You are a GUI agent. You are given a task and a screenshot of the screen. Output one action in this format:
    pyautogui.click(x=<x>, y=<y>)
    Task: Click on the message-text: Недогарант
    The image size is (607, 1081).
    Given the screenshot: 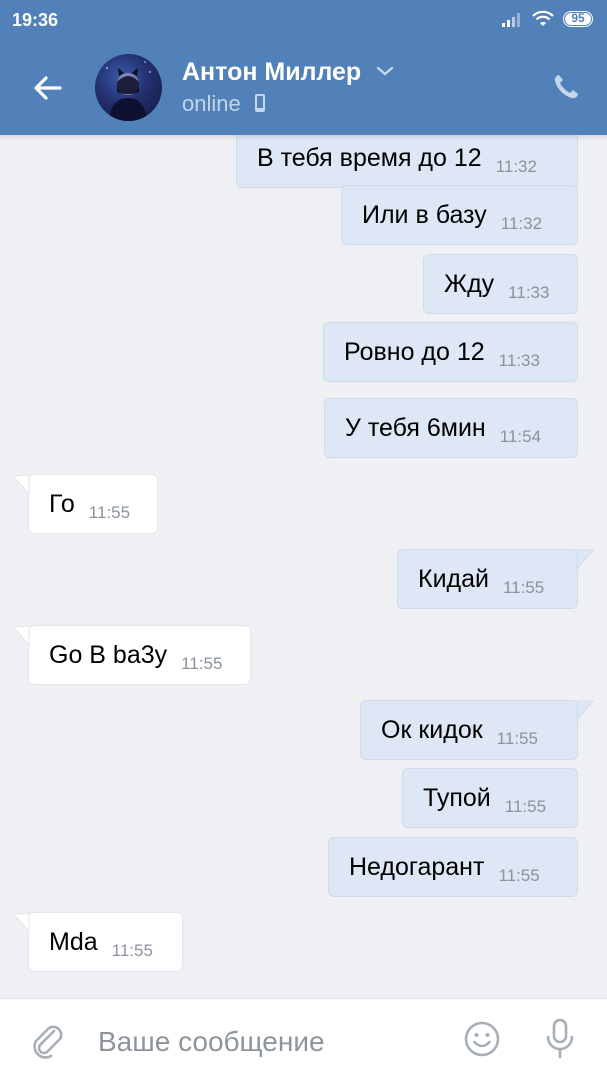 What is the action you would take?
    pyautogui.click(x=417, y=866)
    